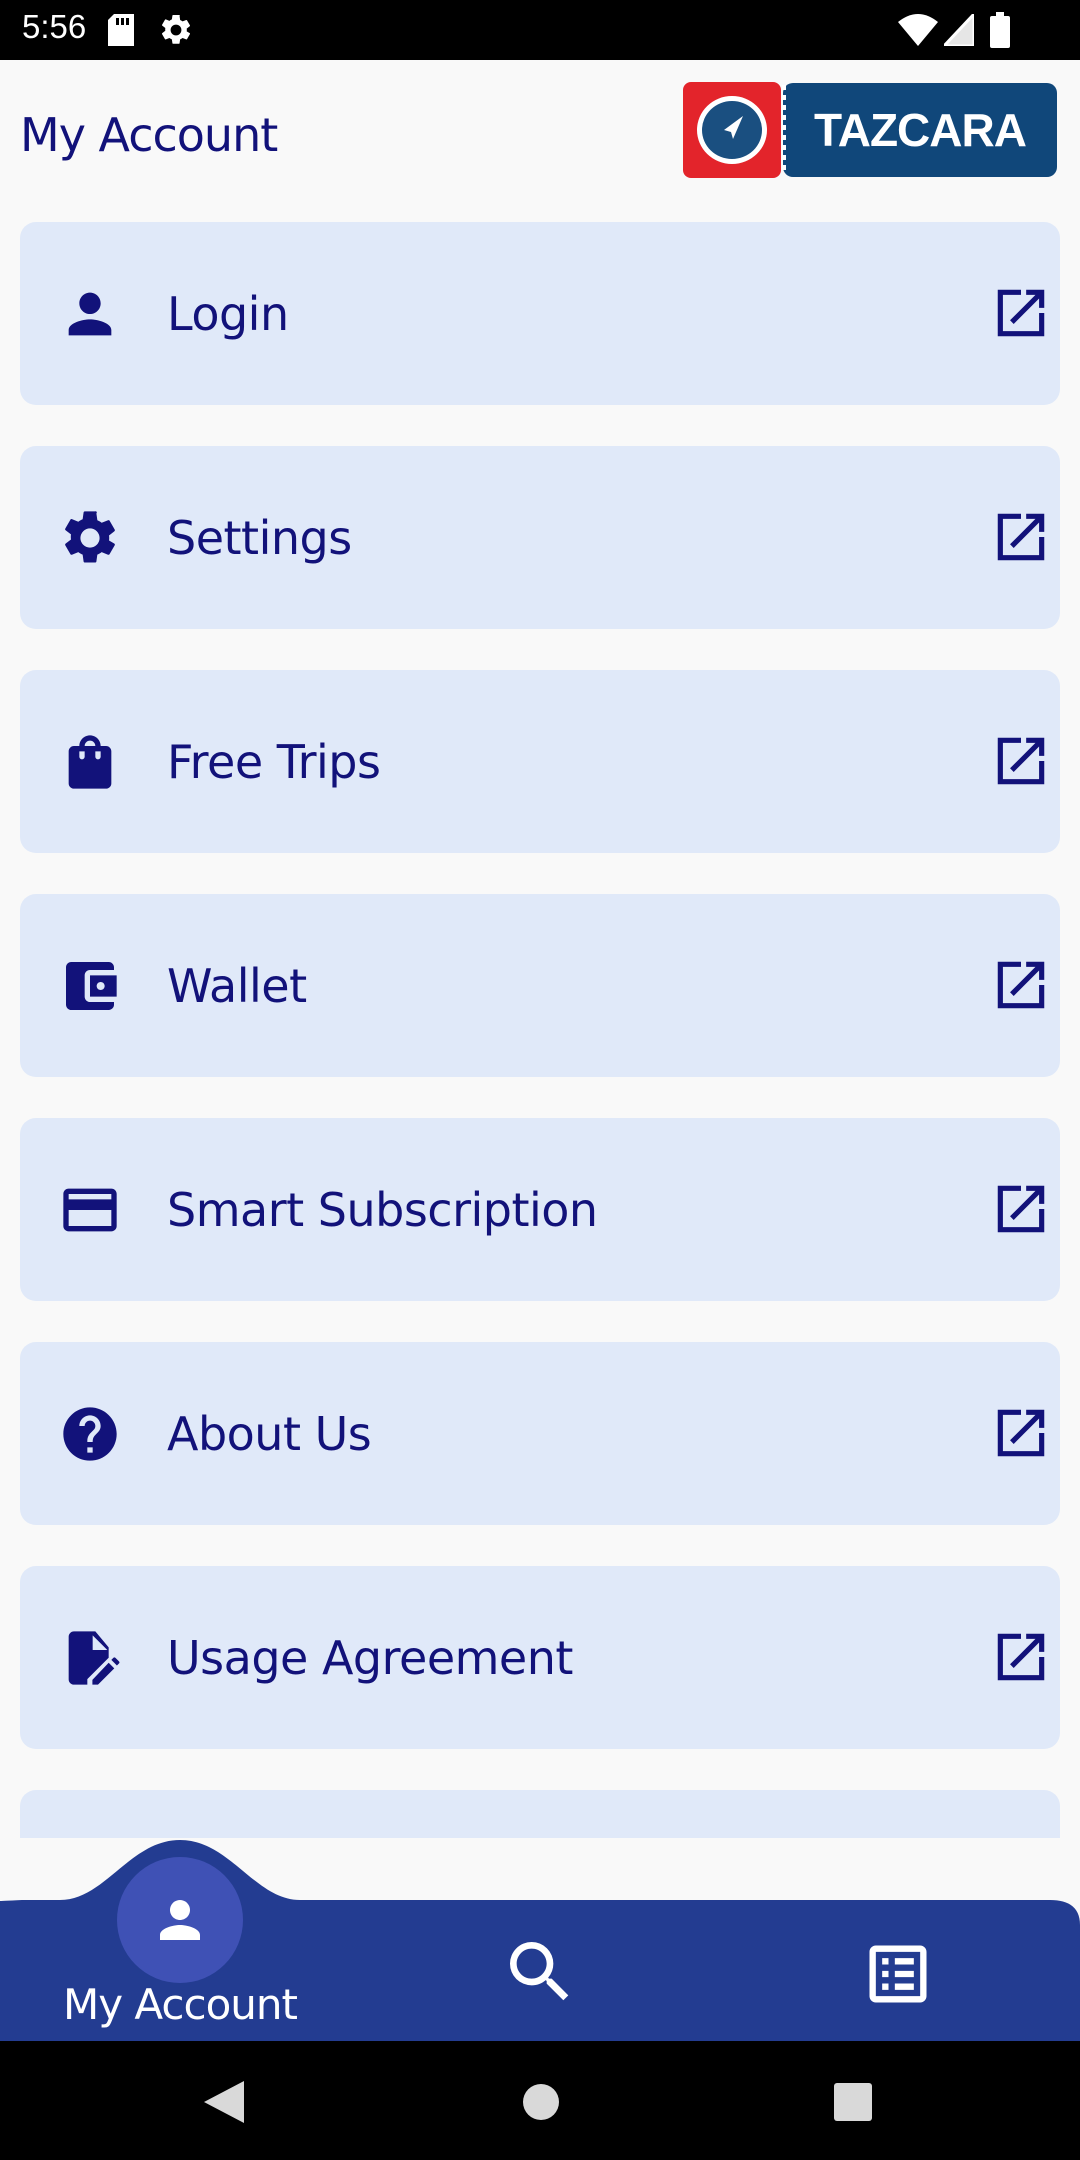  Describe the element at coordinates (959, 30) in the screenshot. I see `signal-icon` at that location.